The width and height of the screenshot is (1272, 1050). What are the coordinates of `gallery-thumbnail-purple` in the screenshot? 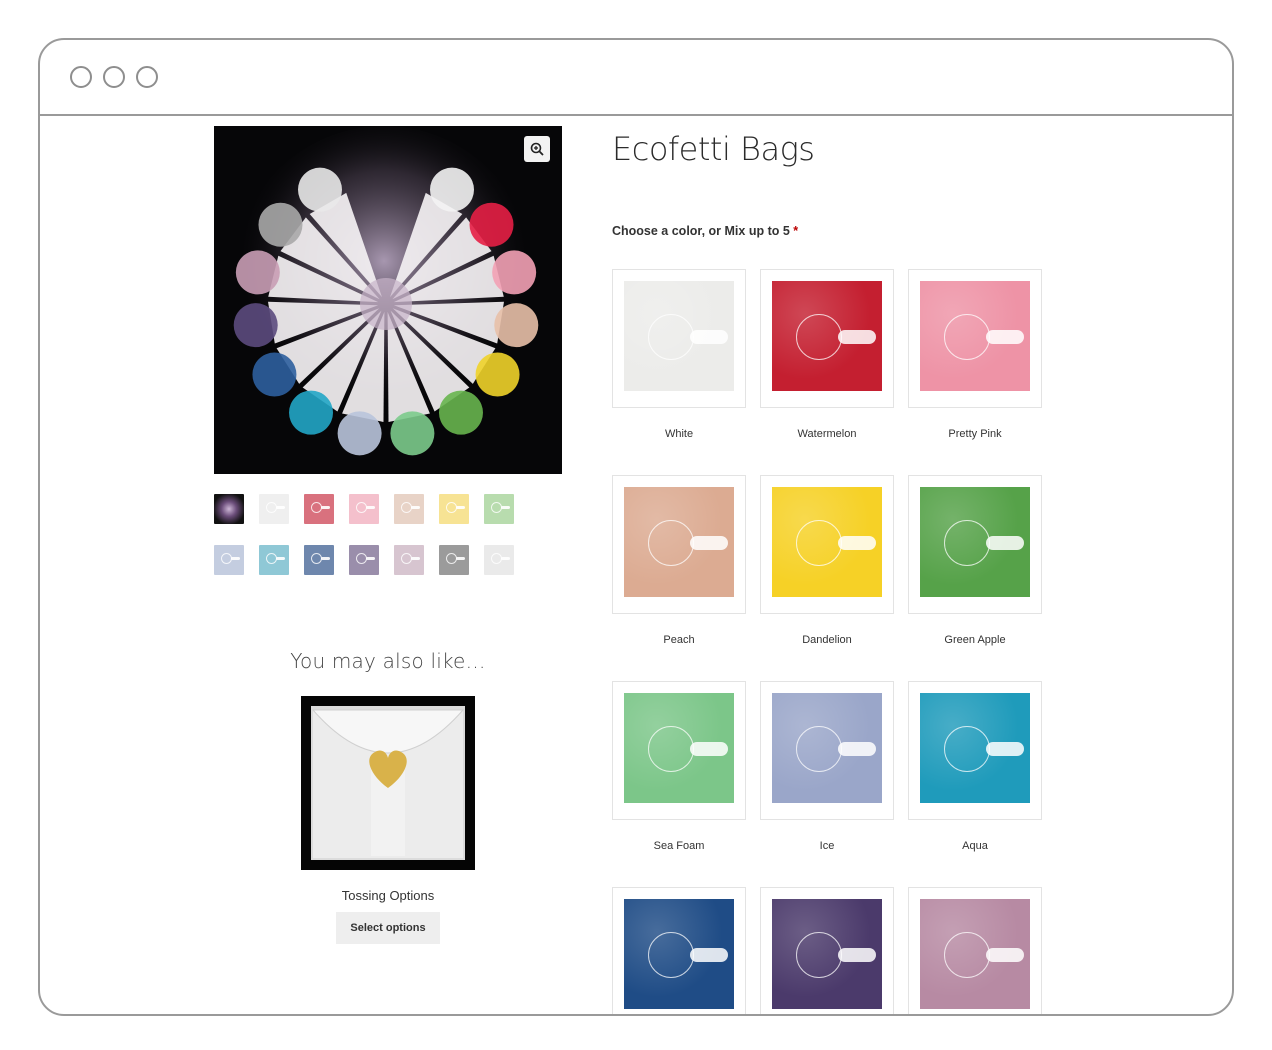 It's located at (364, 560).